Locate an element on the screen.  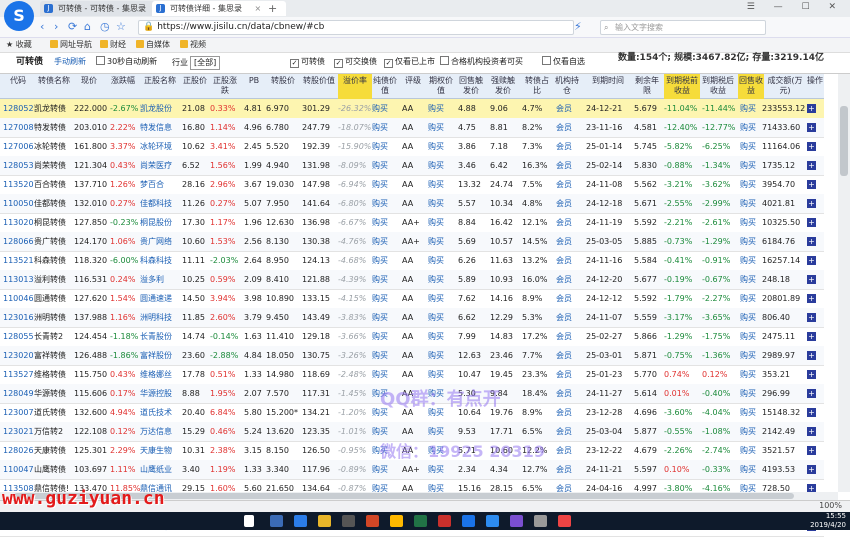
column-header: 纯债价值 is located at coordinates (385, 87).